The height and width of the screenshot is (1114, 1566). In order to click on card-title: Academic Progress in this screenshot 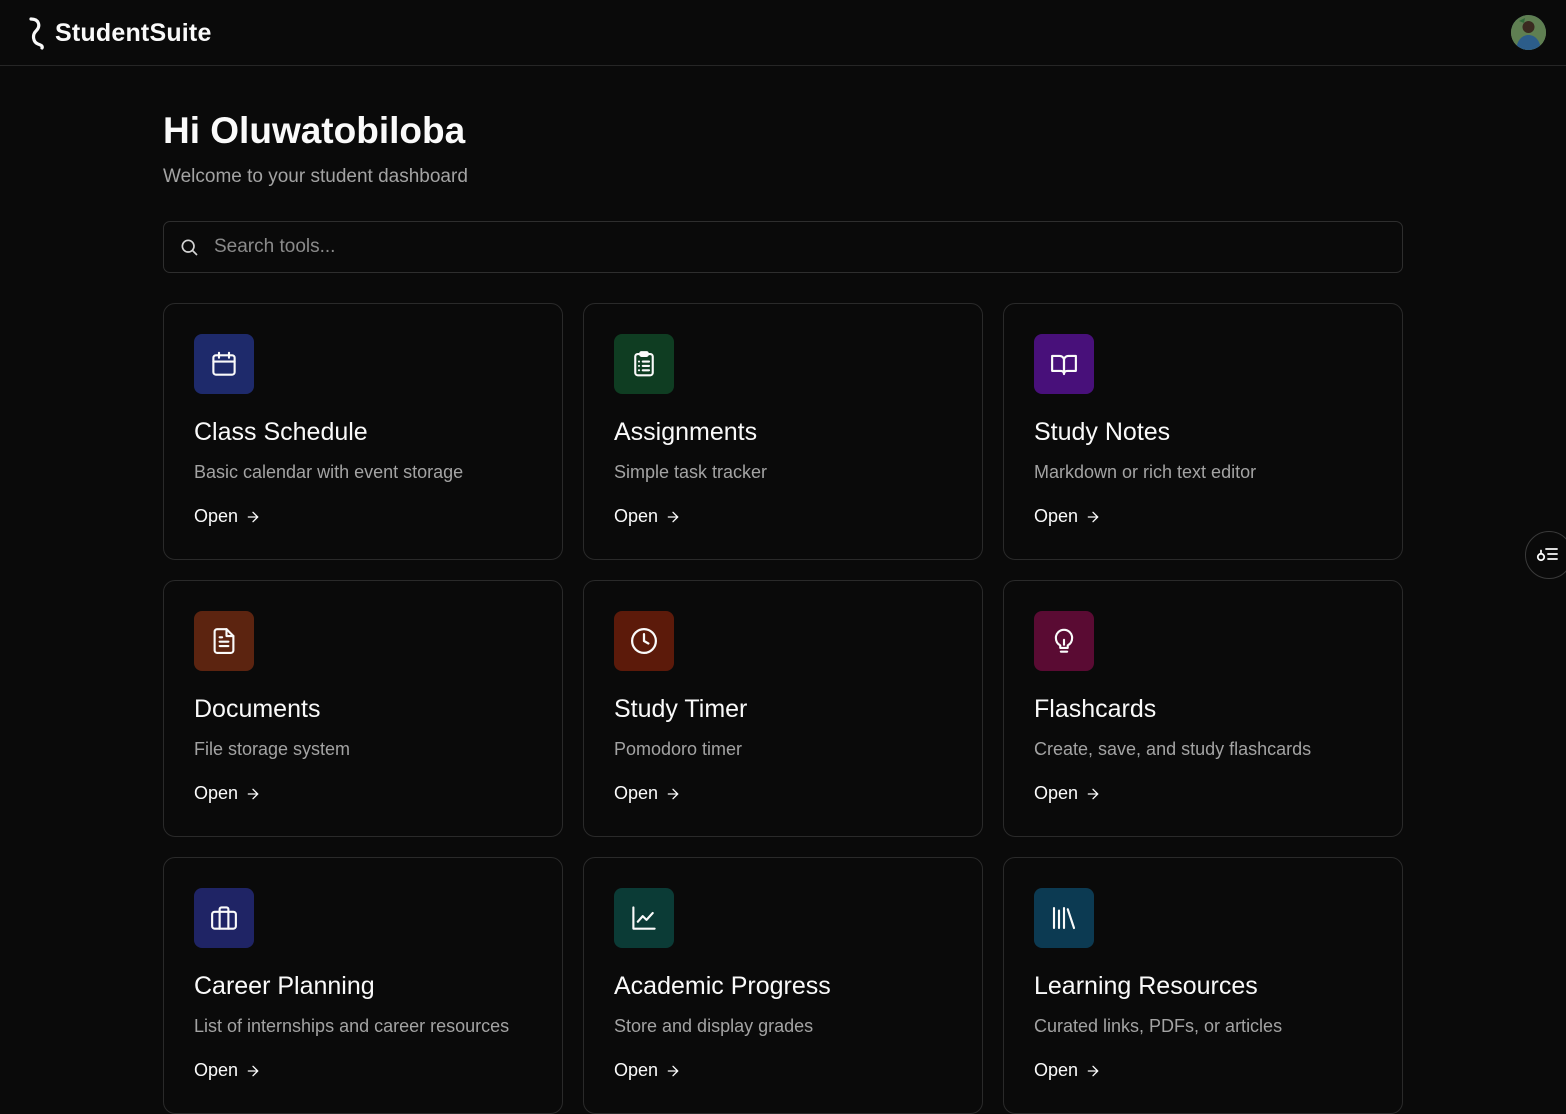, I will do `click(722, 986)`.